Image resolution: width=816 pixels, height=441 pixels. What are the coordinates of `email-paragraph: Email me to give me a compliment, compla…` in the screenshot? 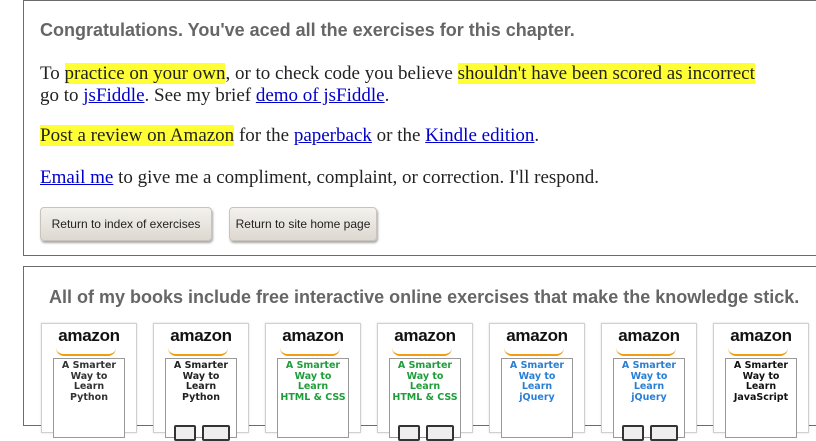 It's located at (319, 178).